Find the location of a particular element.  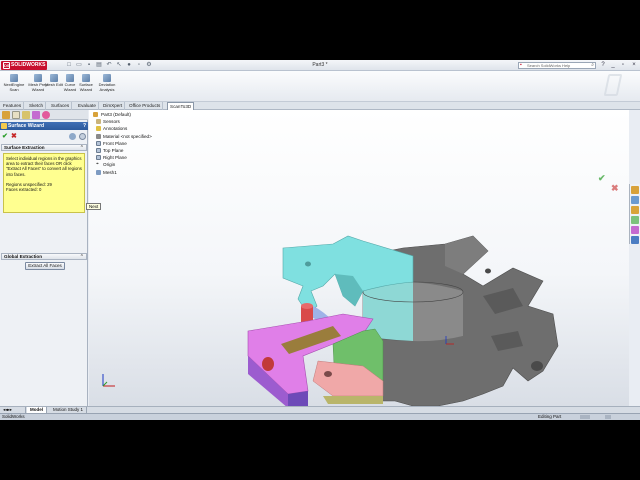

bore-gray-face is located at coordinates (438, 312).